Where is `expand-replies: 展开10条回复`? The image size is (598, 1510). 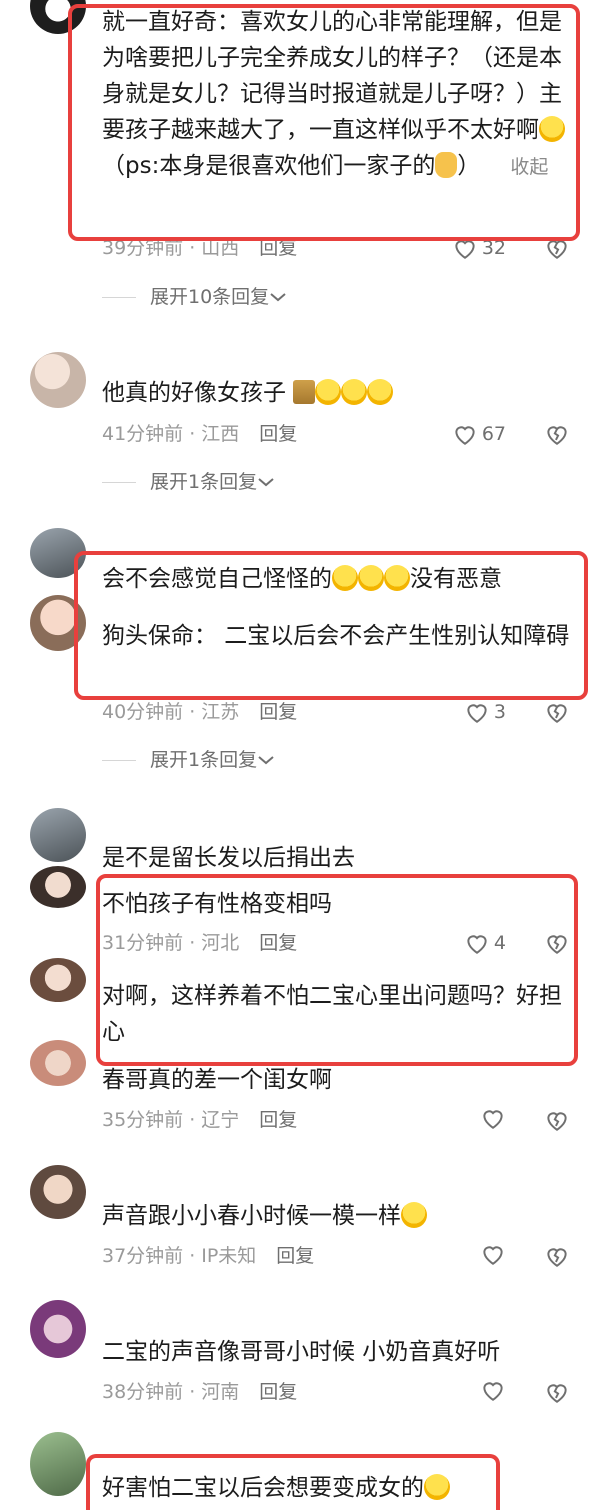
expand-replies: 展开10条回复 is located at coordinates (194, 297).